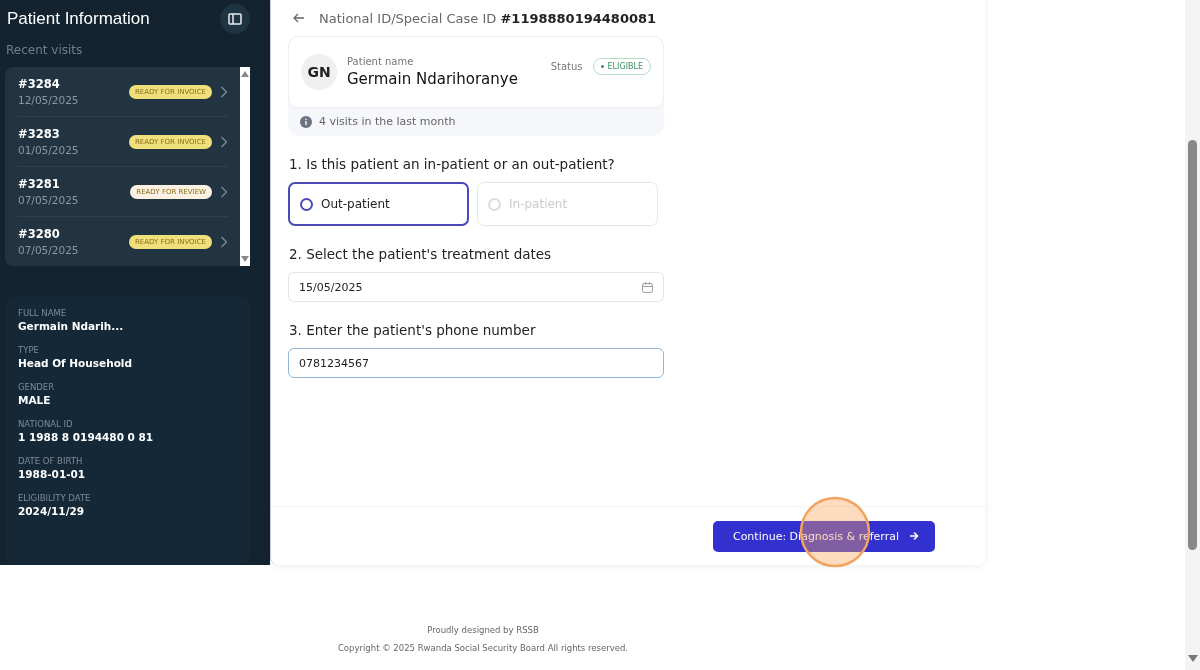 This screenshot has width=1200, height=670. Describe the element at coordinates (78, 19) in the screenshot. I see `sidebar-title: Patient Information` at that location.